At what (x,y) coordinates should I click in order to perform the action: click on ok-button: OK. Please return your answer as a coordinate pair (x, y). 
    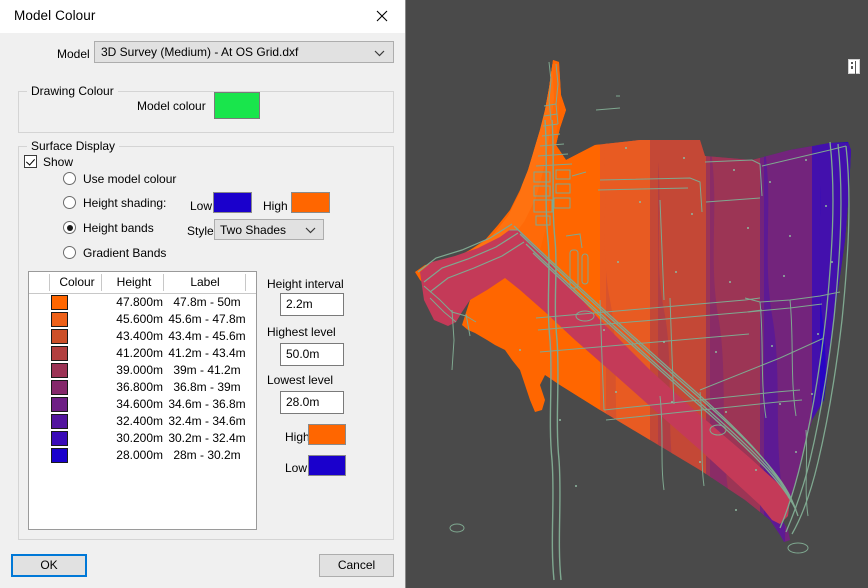
    Looking at the image, I should click on (49, 565).